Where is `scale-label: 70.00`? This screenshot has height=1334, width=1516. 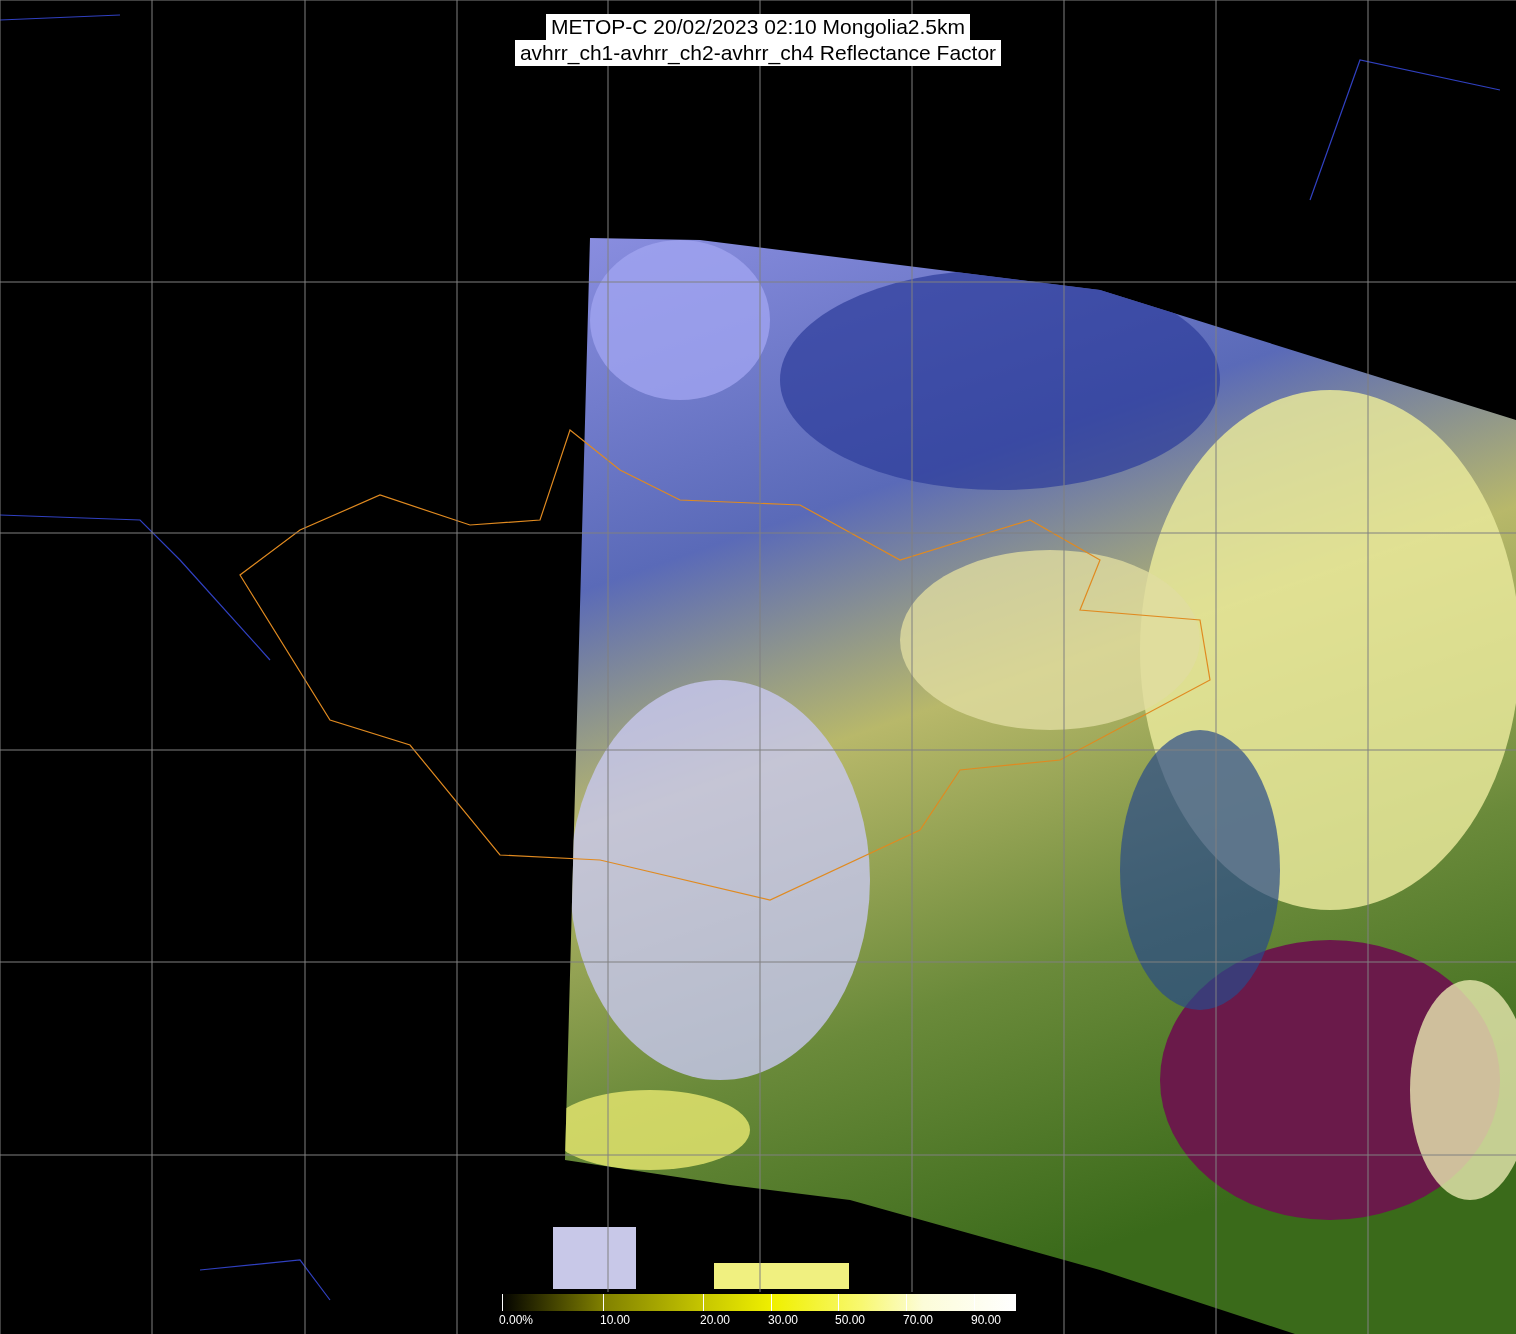 scale-label: 70.00 is located at coordinates (918, 1320).